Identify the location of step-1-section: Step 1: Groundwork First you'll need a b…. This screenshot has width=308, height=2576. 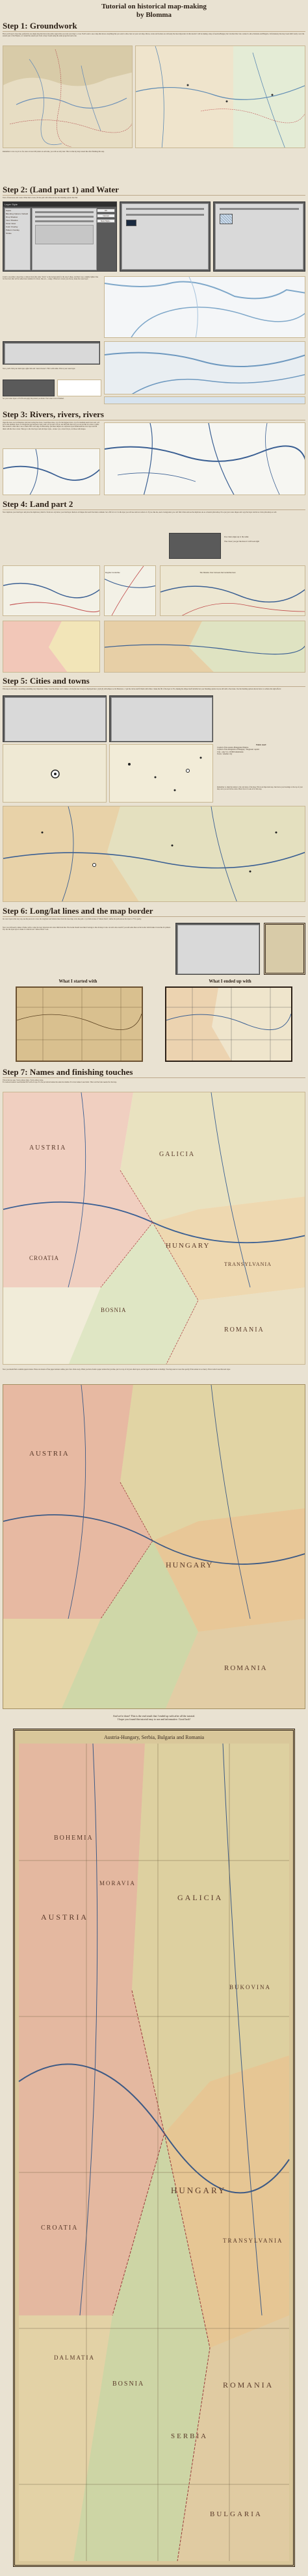
(154, 29).